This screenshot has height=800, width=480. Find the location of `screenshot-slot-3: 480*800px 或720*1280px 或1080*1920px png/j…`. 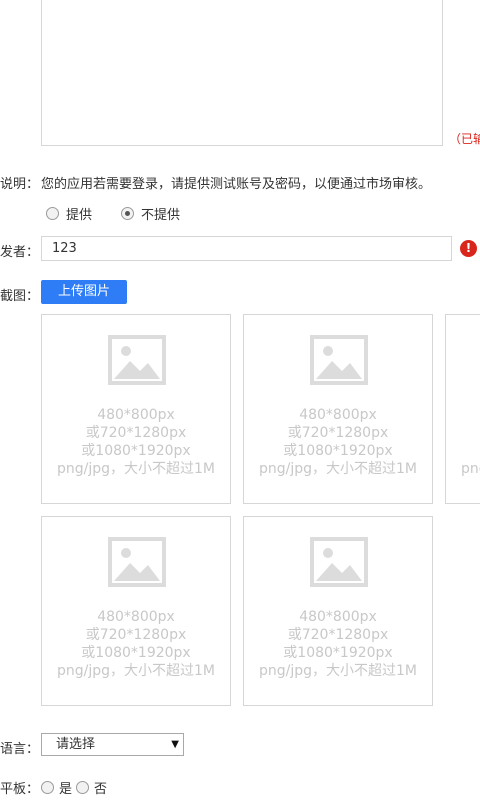

screenshot-slot-3: 480*800px 或720*1280px 或1080*1920px png/j… is located at coordinates (462, 409).